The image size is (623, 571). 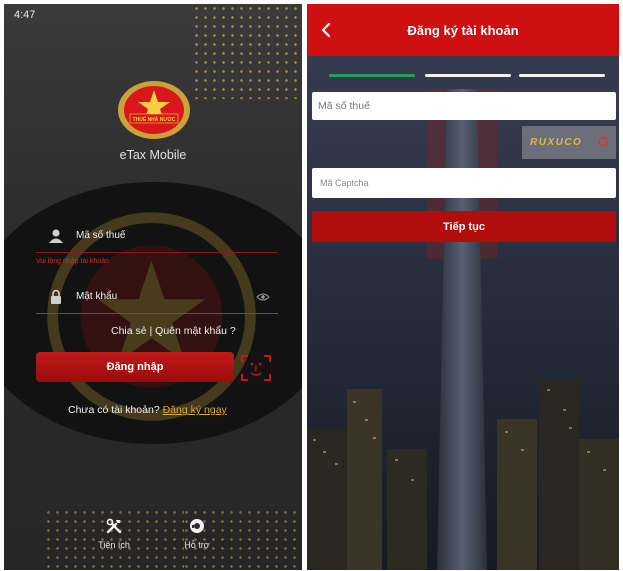 I want to click on eye-icon, so click(x=263, y=297).